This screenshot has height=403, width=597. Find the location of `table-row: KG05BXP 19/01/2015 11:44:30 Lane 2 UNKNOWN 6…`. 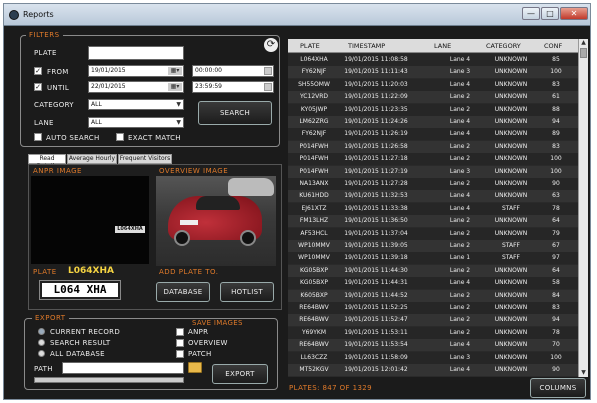

table-row: KG05BXP 19/01/2015 11:44:30 Lane 2 UNKNOWN 6… is located at coordinates (433, 270).